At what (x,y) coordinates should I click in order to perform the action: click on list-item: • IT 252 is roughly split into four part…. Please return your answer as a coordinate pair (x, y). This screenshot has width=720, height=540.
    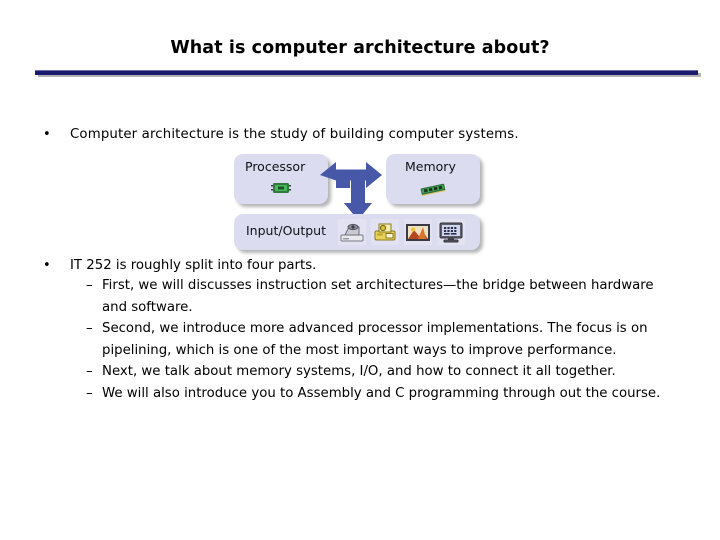
    Looking at the image, I should click on (360, 265).